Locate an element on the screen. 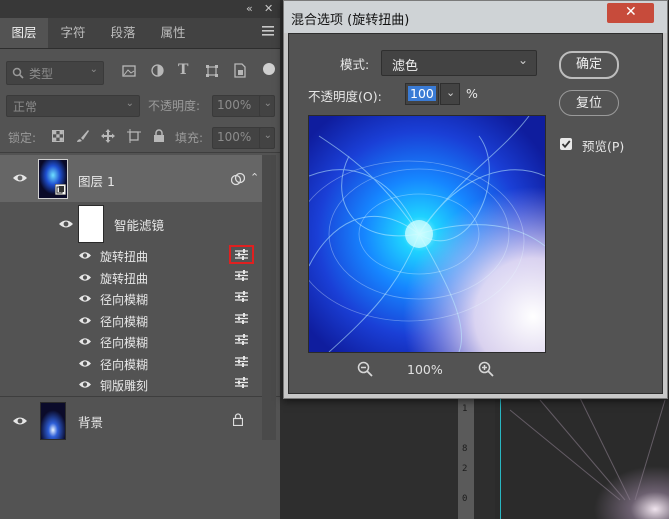 This screenshot has width=669, height=519. collapse-icon: « is located at coordinates (249, 9).